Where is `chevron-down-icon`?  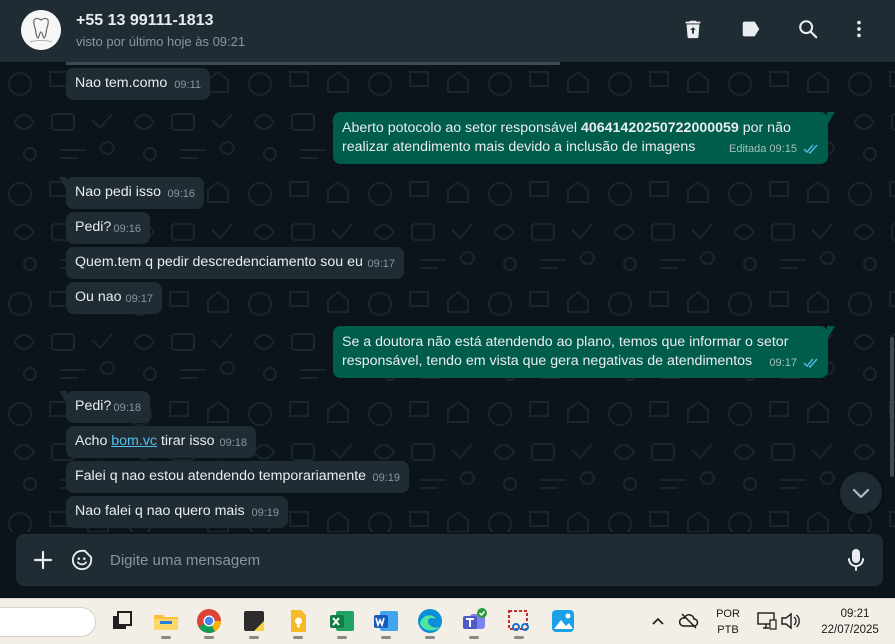
chevron-down-icon is located at coordinates (861, 493).